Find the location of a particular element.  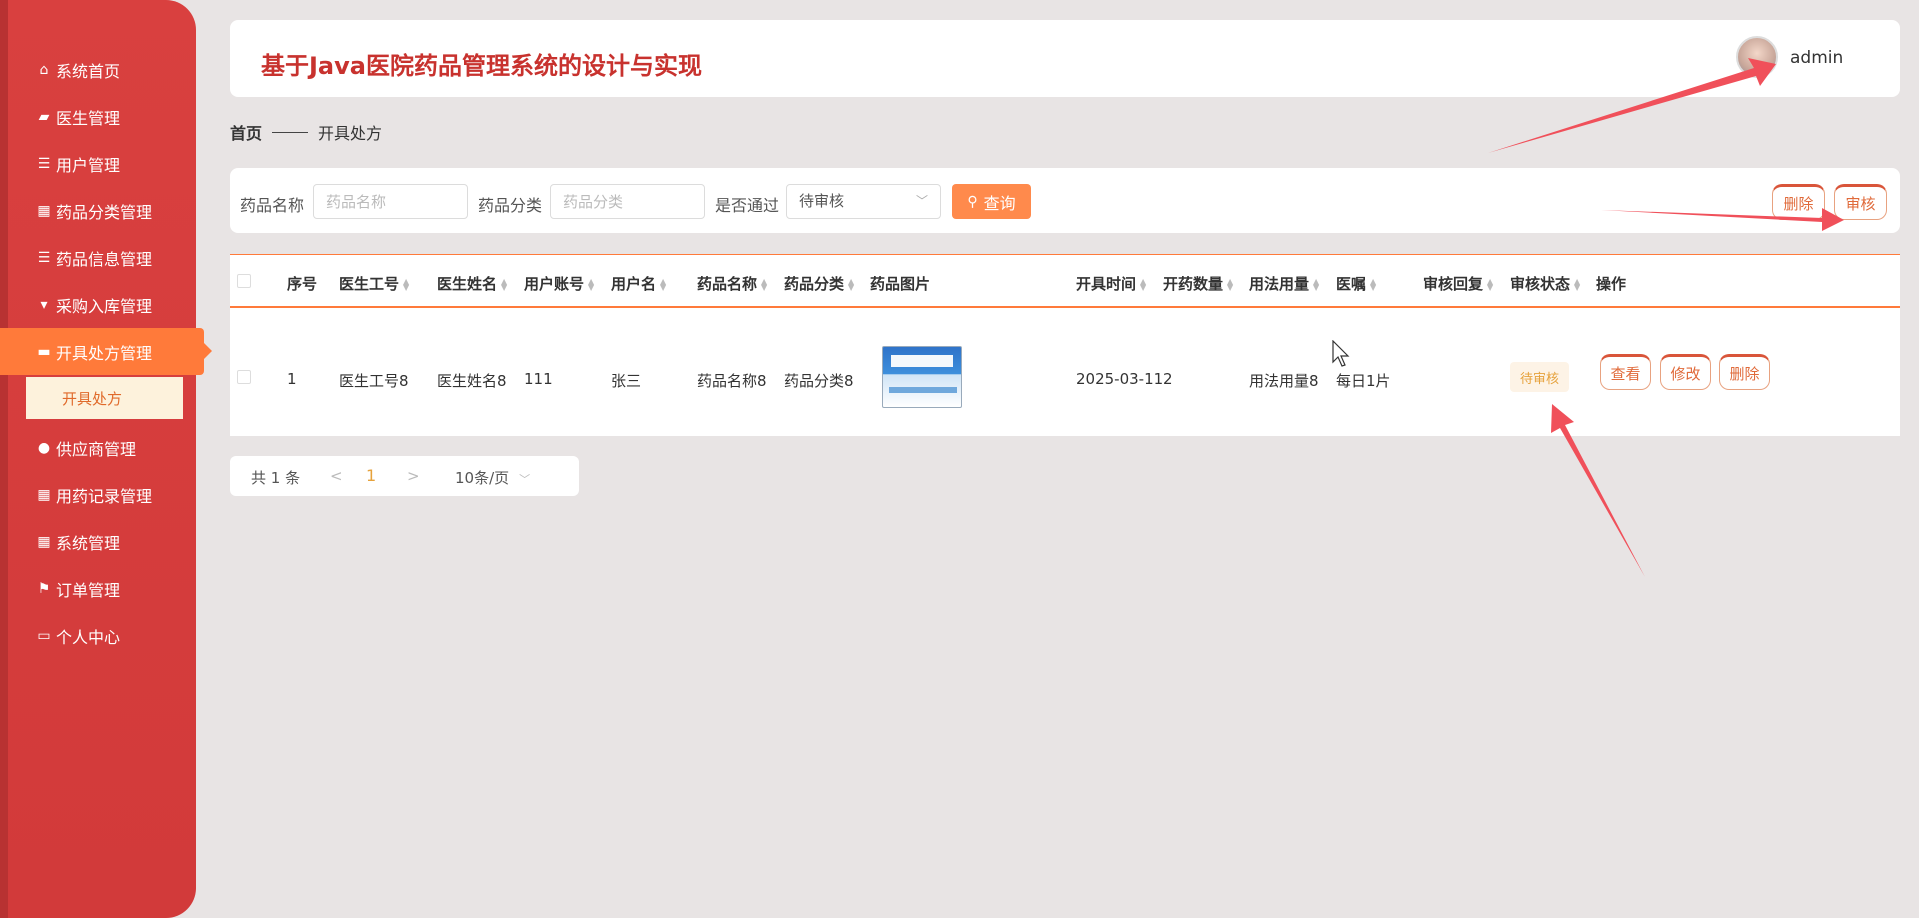

drug-name-input is located at coordinates (390, 201).